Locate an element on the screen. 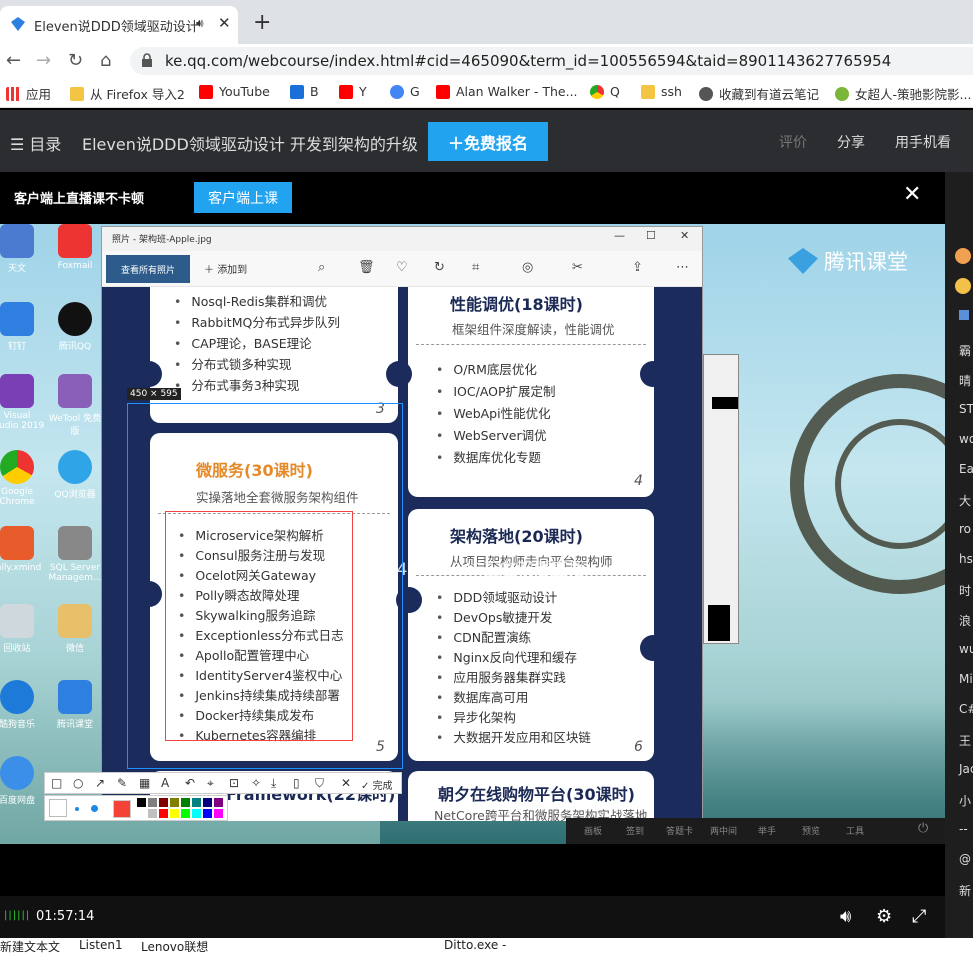 The image size is (973, 960). bookmark-icon: ⛉ is located at coordinates (319, 783).